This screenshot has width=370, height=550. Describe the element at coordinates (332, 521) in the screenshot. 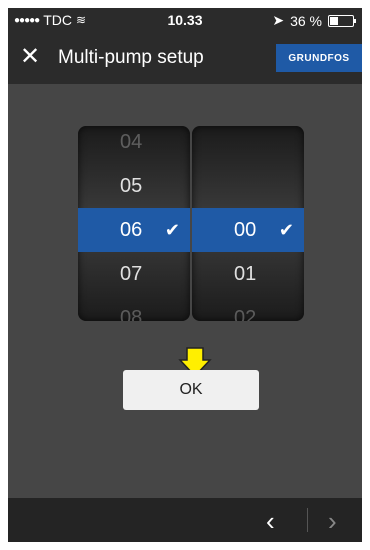

I see `chevron-right-icon: ›` at that location.